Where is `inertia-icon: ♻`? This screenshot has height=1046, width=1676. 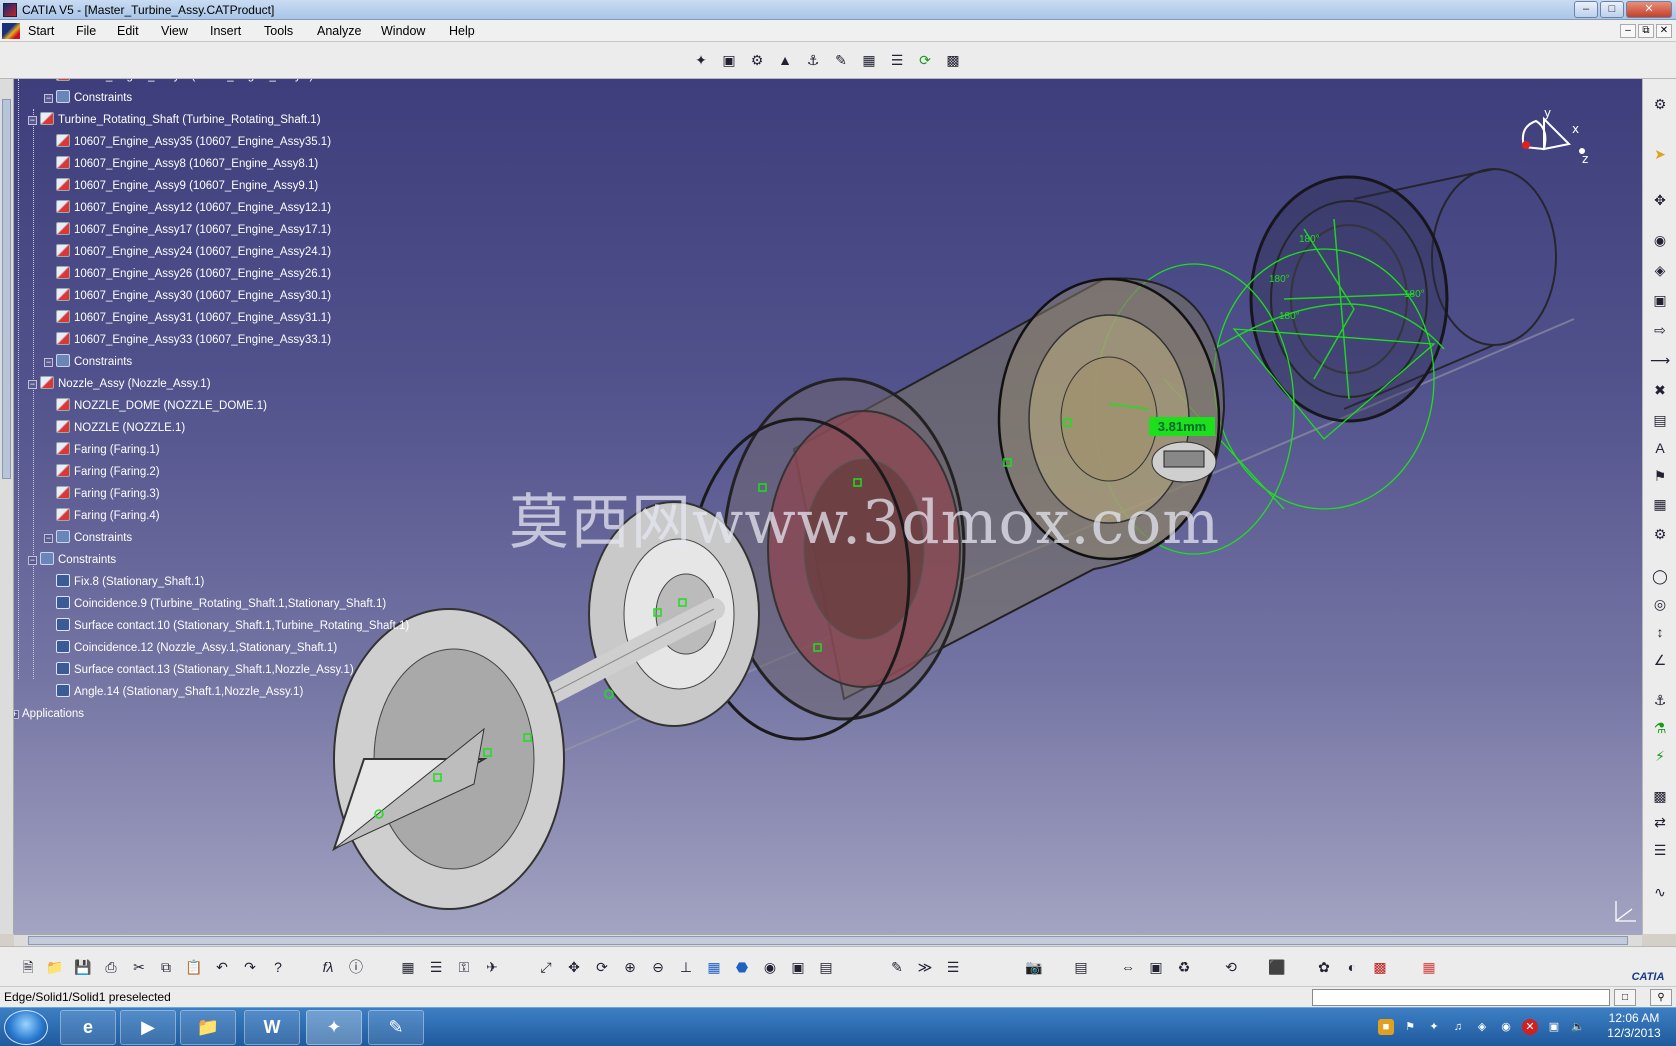
inertia-icon: ♻ is located at coordinates (1184, 967).